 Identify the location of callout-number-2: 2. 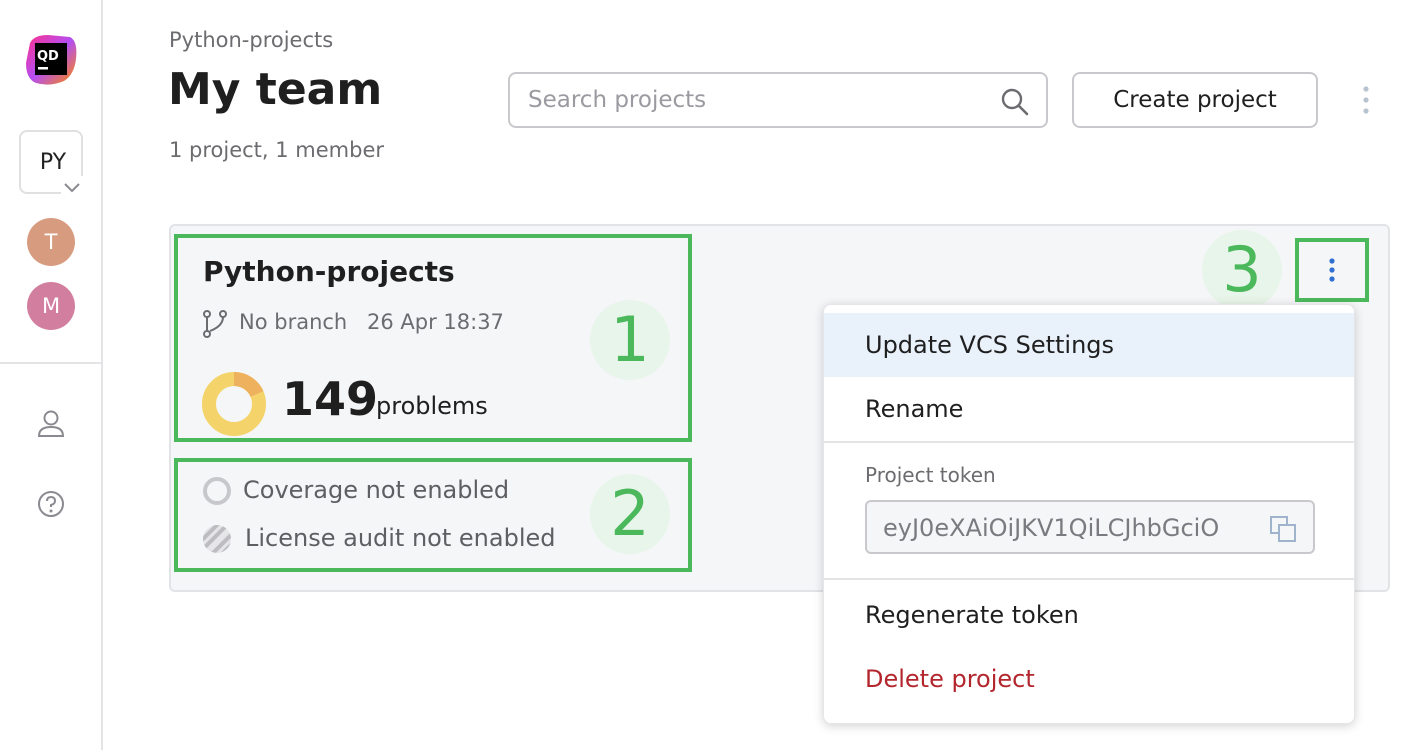
(630, 514).